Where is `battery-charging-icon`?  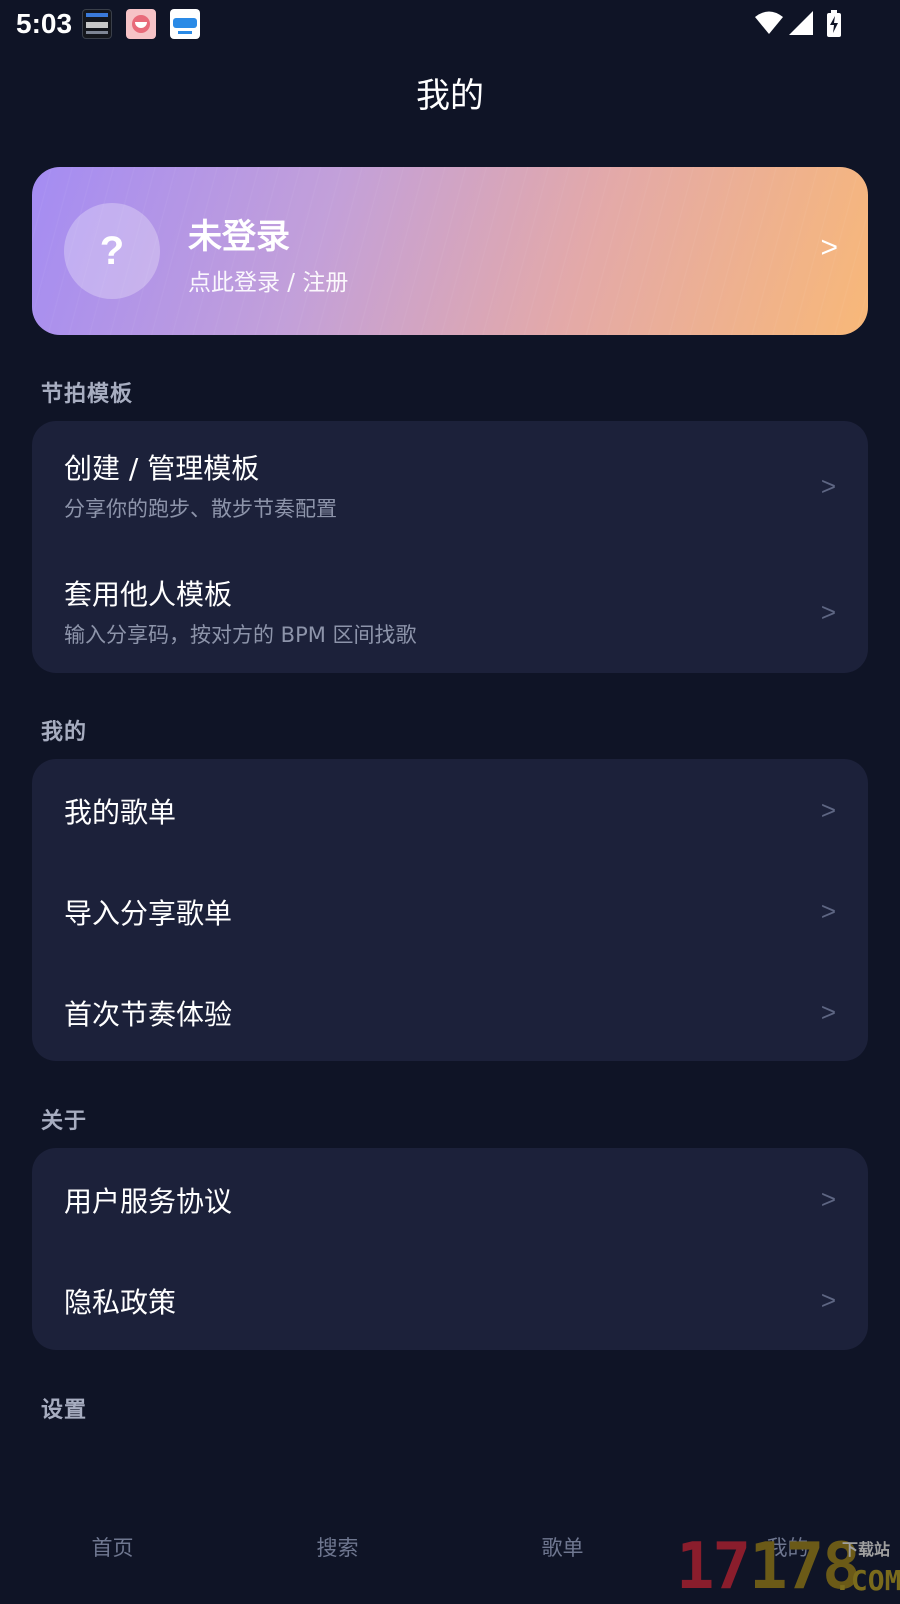 battery-charging-icon is located at coordinates (834, 23).